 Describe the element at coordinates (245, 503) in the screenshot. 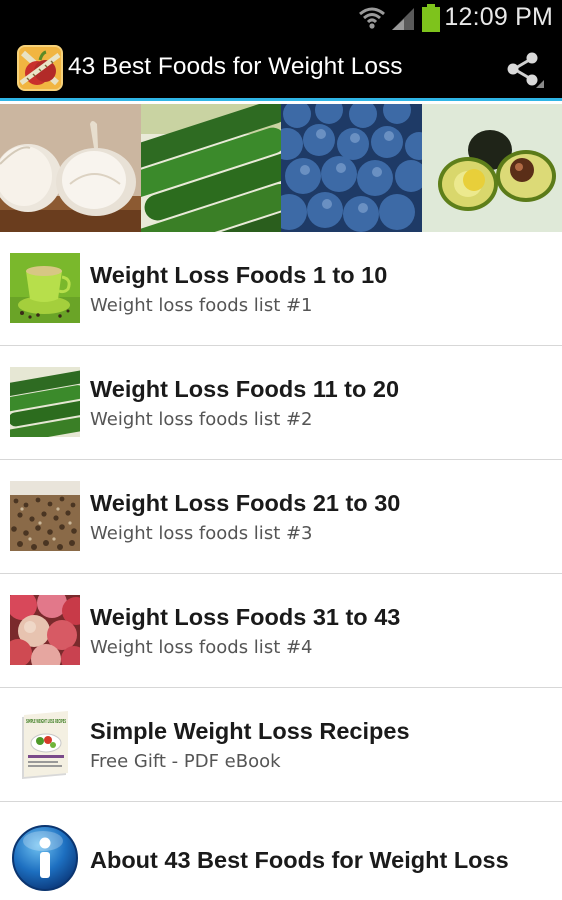

I see `list-item-title: Weight Loss Foods 21 to 30` at that location.